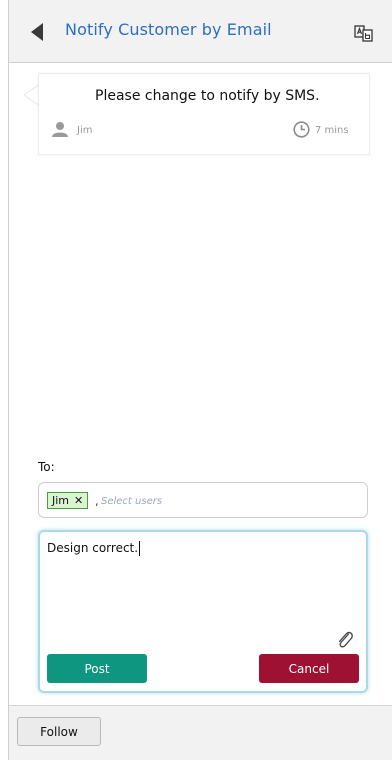  Describe the element at coordinates (207, 96) in the screenshot. I see `comment-text: Please change to notify by SMS.` at that location.